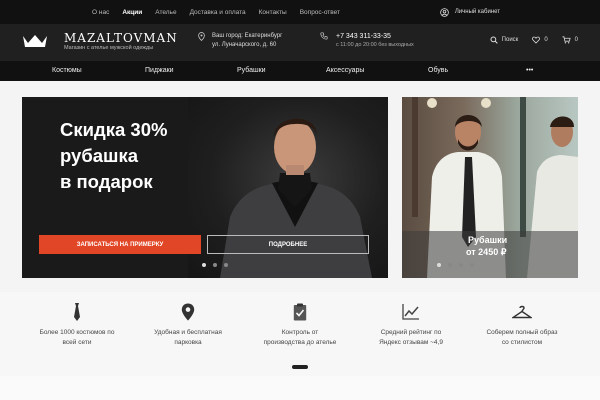 The height and width of the screenshot is (400, 600). What do you see at coordinates (522, 332) in the screenshot?
I see `feature-line: Соберем полный образ` at bounding box center [522, 332].